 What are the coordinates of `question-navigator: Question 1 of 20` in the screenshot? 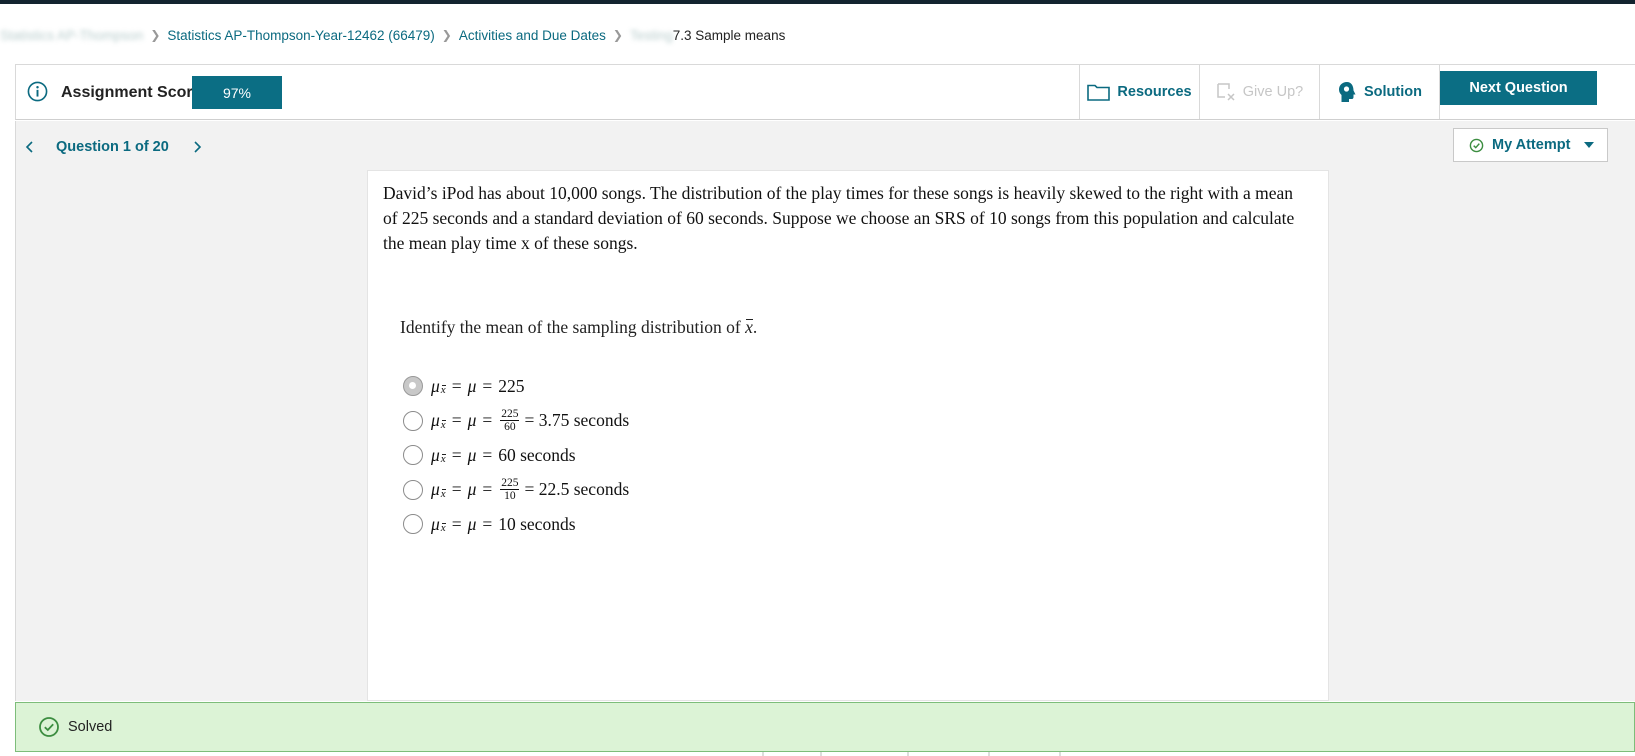 It's located at (113, 147).